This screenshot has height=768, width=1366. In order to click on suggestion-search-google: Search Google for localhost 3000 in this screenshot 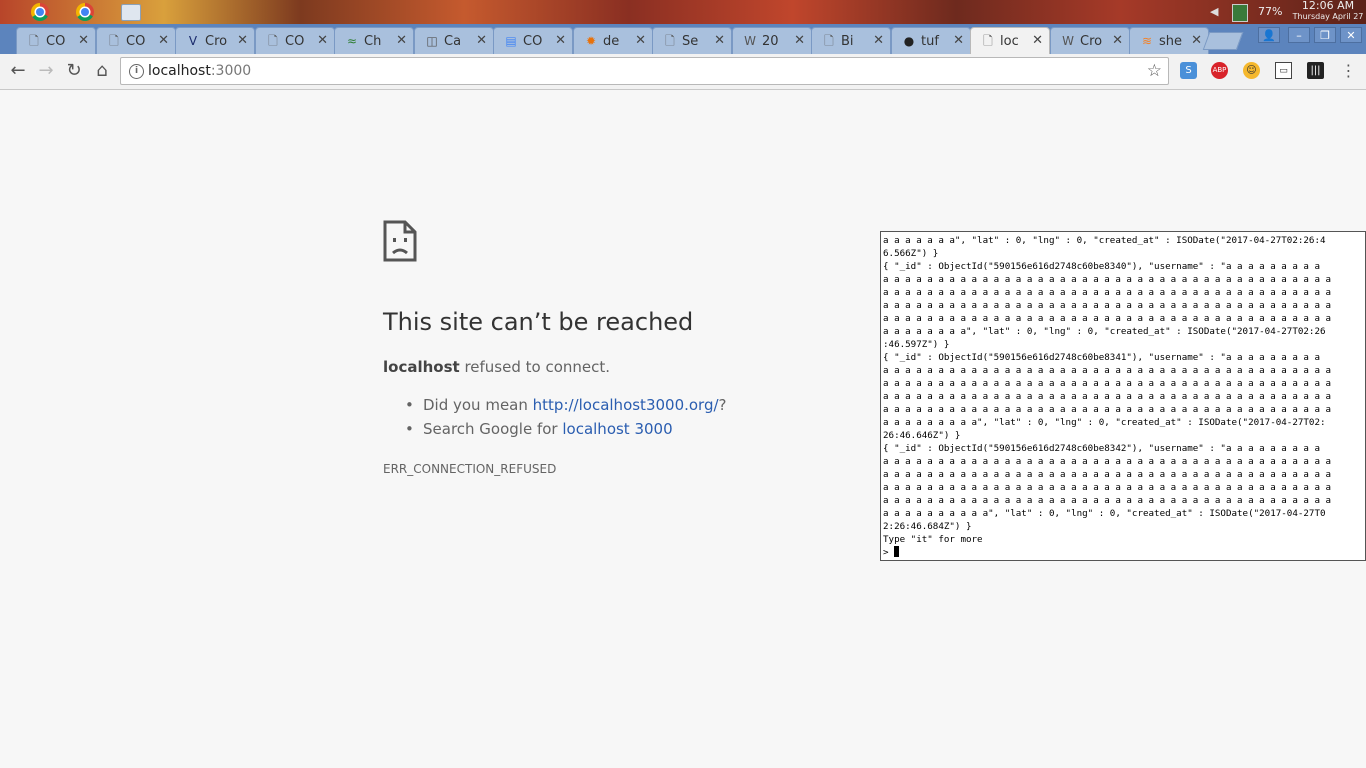, I will do `click(566, 432)`.